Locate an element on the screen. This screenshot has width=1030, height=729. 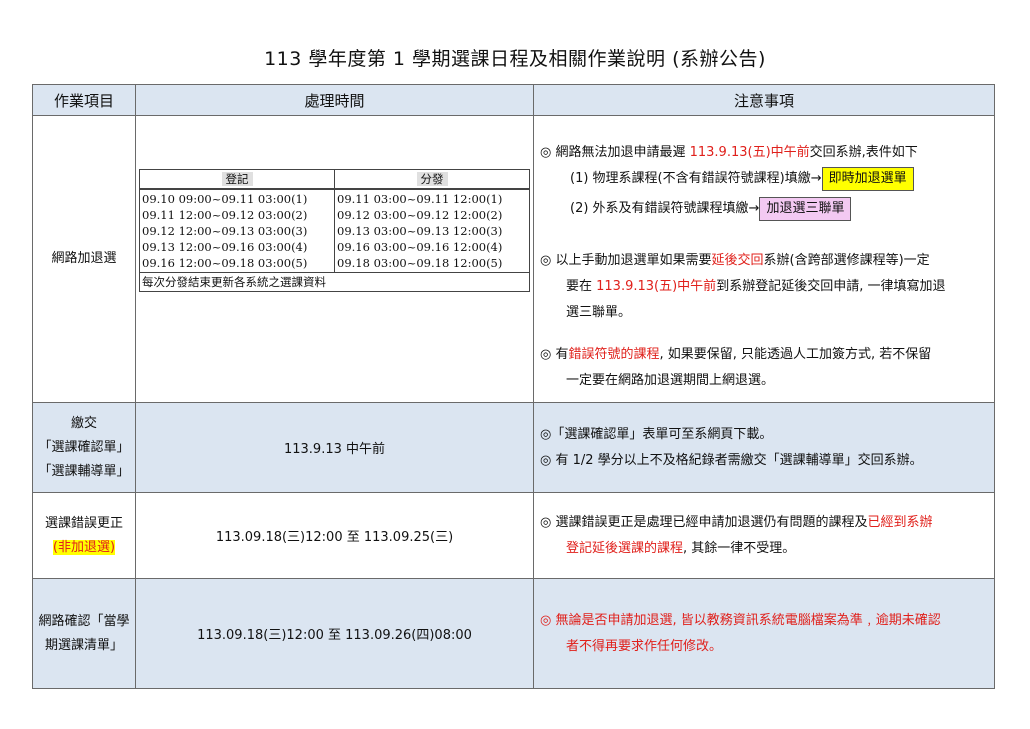
note-line: ◎ 有錯誤符號的課程, 如果要保留, 只能透過人工加簽方式, 若不保留 is located at coordinates (736, 354).